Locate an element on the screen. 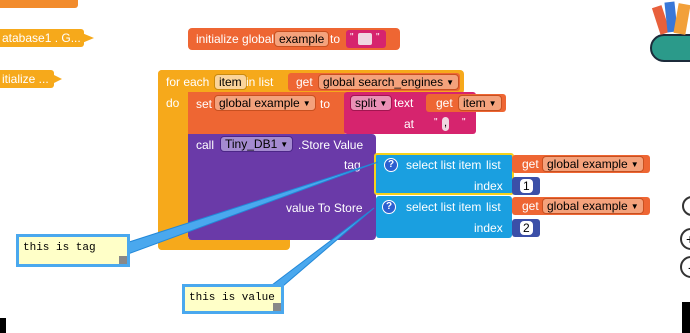 The height and width of the screenshot is (333, 690). set-to-label: to is located at coordinates (325, 104).